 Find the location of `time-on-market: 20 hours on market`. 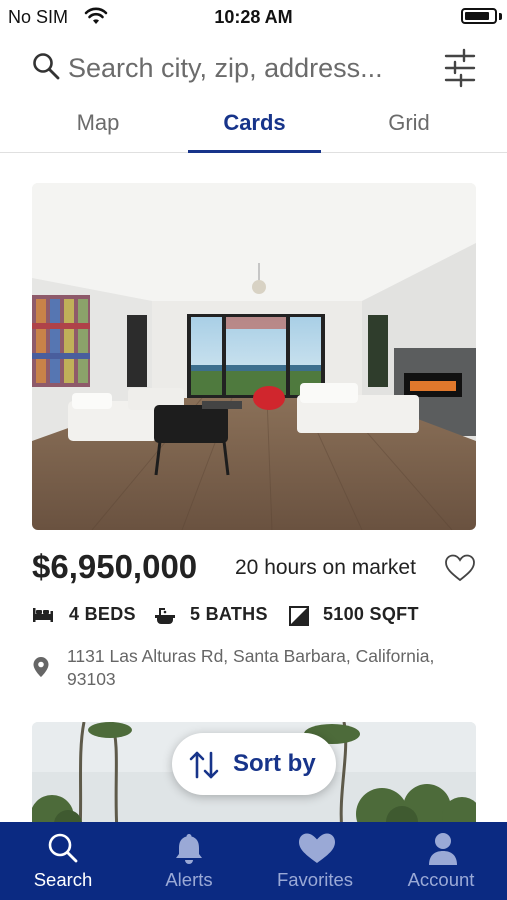

time-on-market: 20 hours on market is located at coordinates (325, 567).